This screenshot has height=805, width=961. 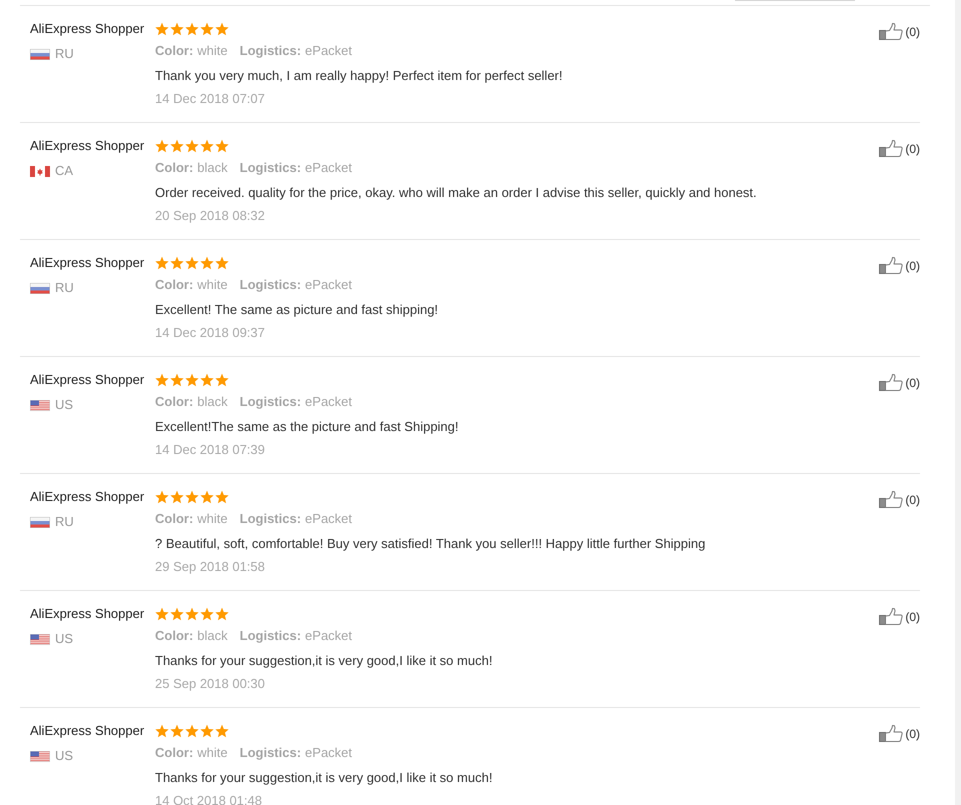 What do you see at coordinates (210, 333) in the screenshot?
I see `review-date: 14 Dec 2018 09:37` at bounding box center [210, 333].